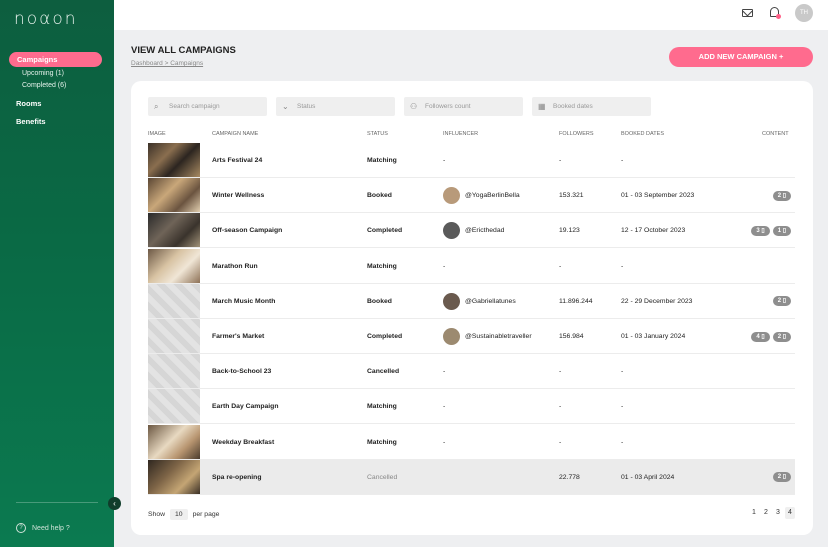 The image size is (828, 547). Describe the element at coordinates (55, 59) in the screenshot. I see `sidebar-item-campaigns: Campaigns` at that location.